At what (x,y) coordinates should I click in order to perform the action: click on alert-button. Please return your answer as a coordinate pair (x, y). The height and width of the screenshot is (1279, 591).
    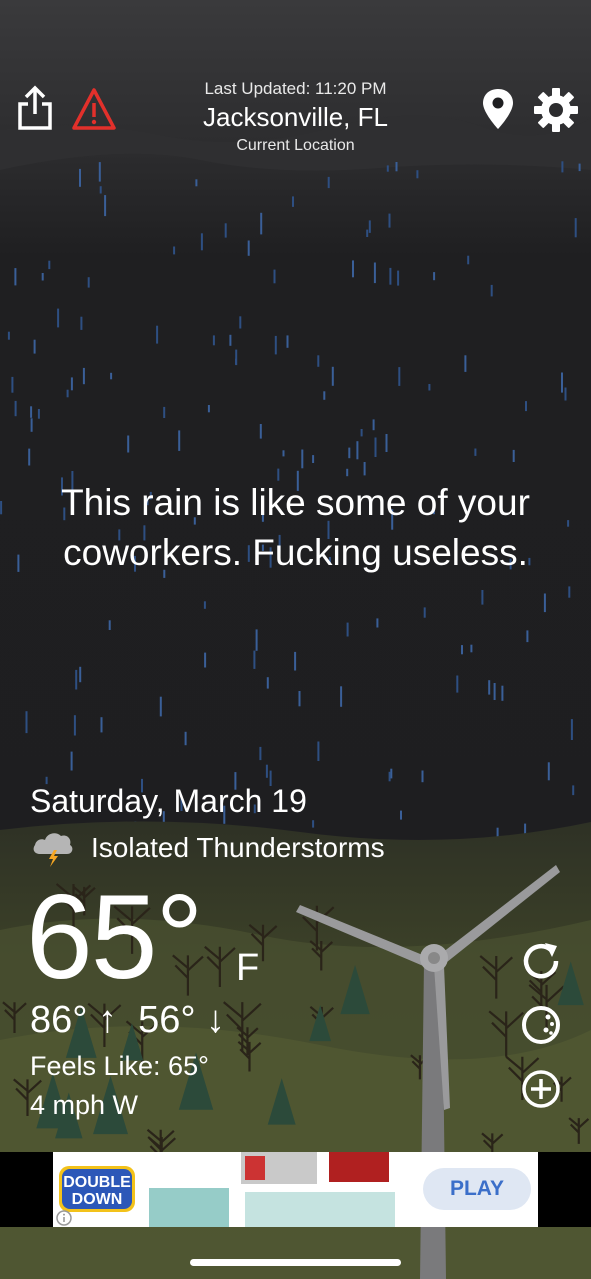
    Looking at the image, I should click on (94, 109).